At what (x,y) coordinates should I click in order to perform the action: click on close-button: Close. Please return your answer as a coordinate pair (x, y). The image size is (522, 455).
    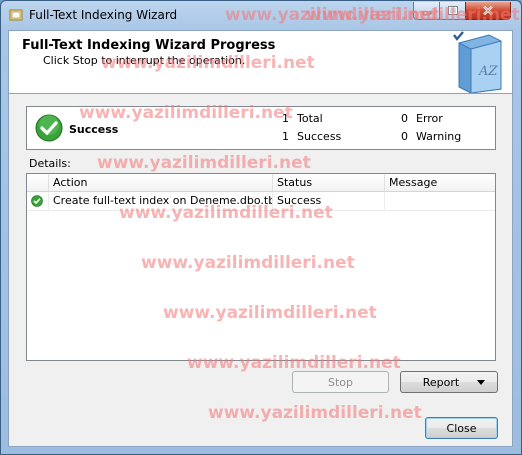
    Looking at the image, I should click on (461, 428).